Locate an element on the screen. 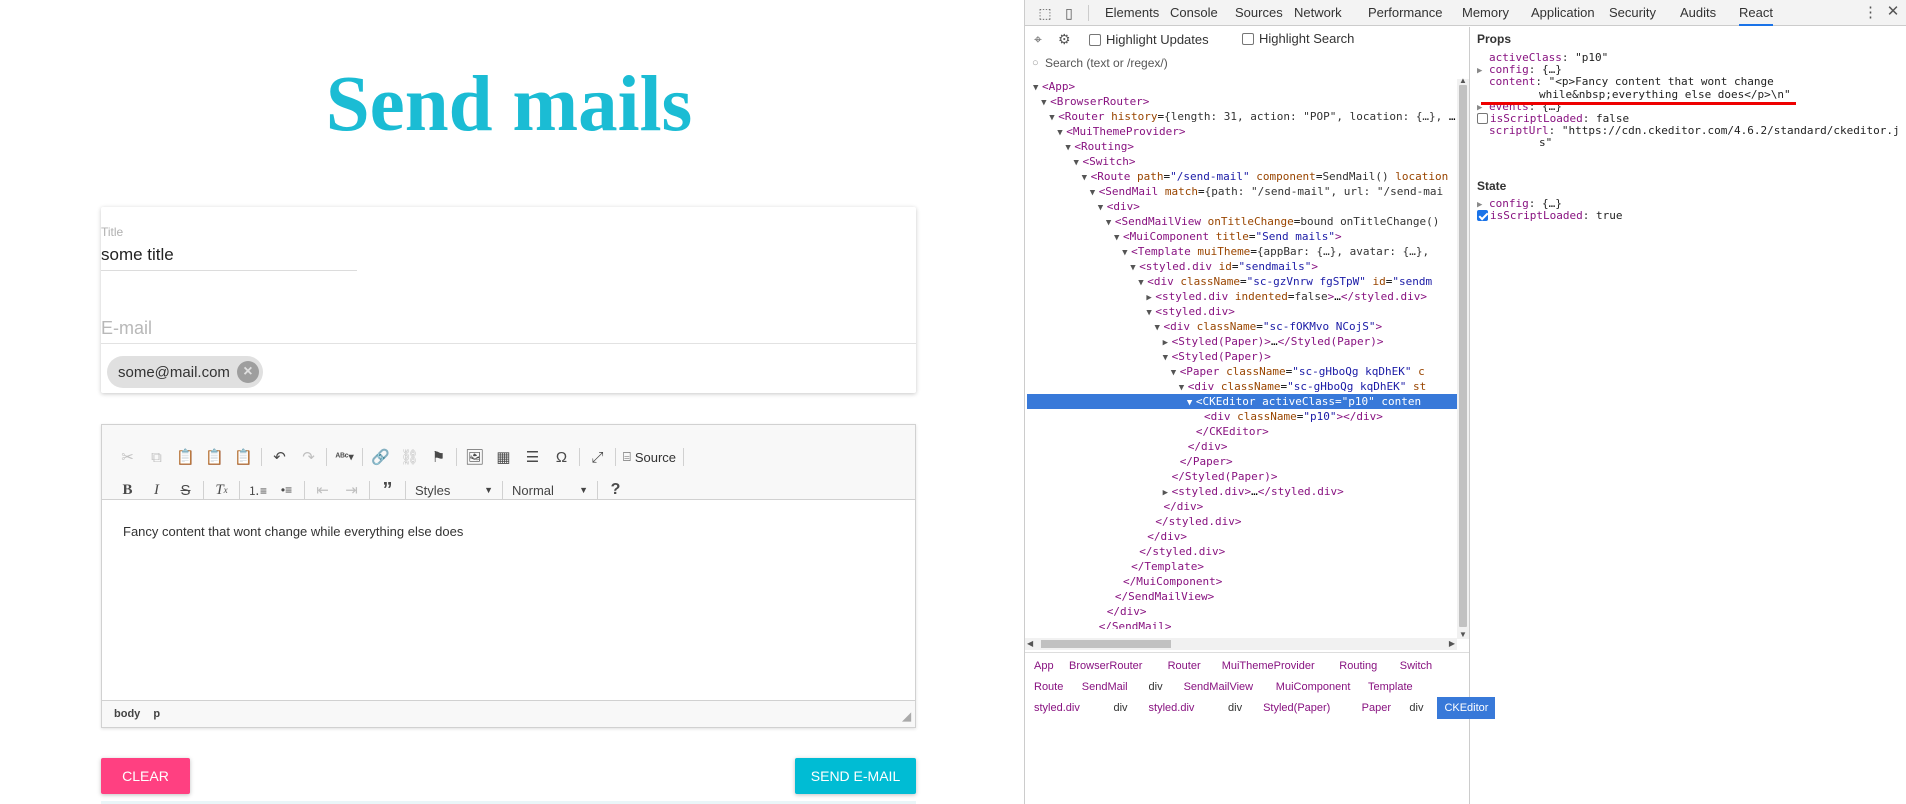 The width and height of the screenshot is (1906, 804). breadcrumb-item: Switch is located at coordinates (1416, 666).